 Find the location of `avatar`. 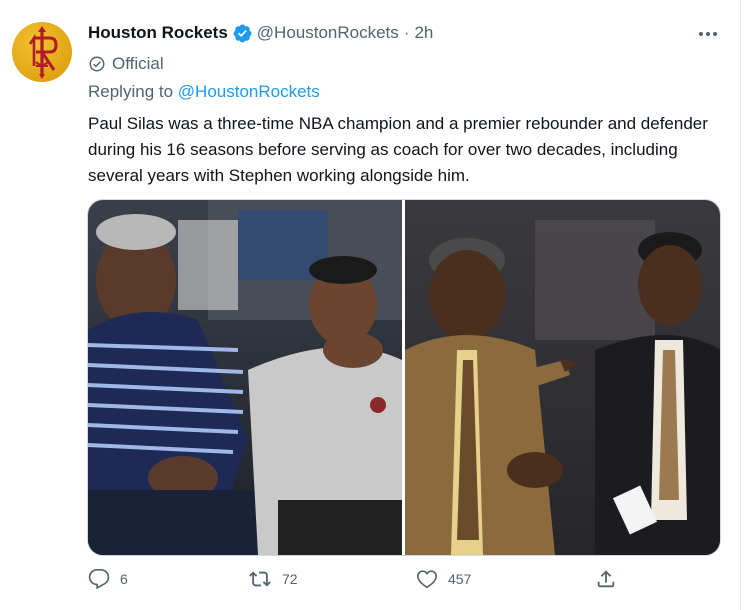

avatar is located at coordinates (42, 52).